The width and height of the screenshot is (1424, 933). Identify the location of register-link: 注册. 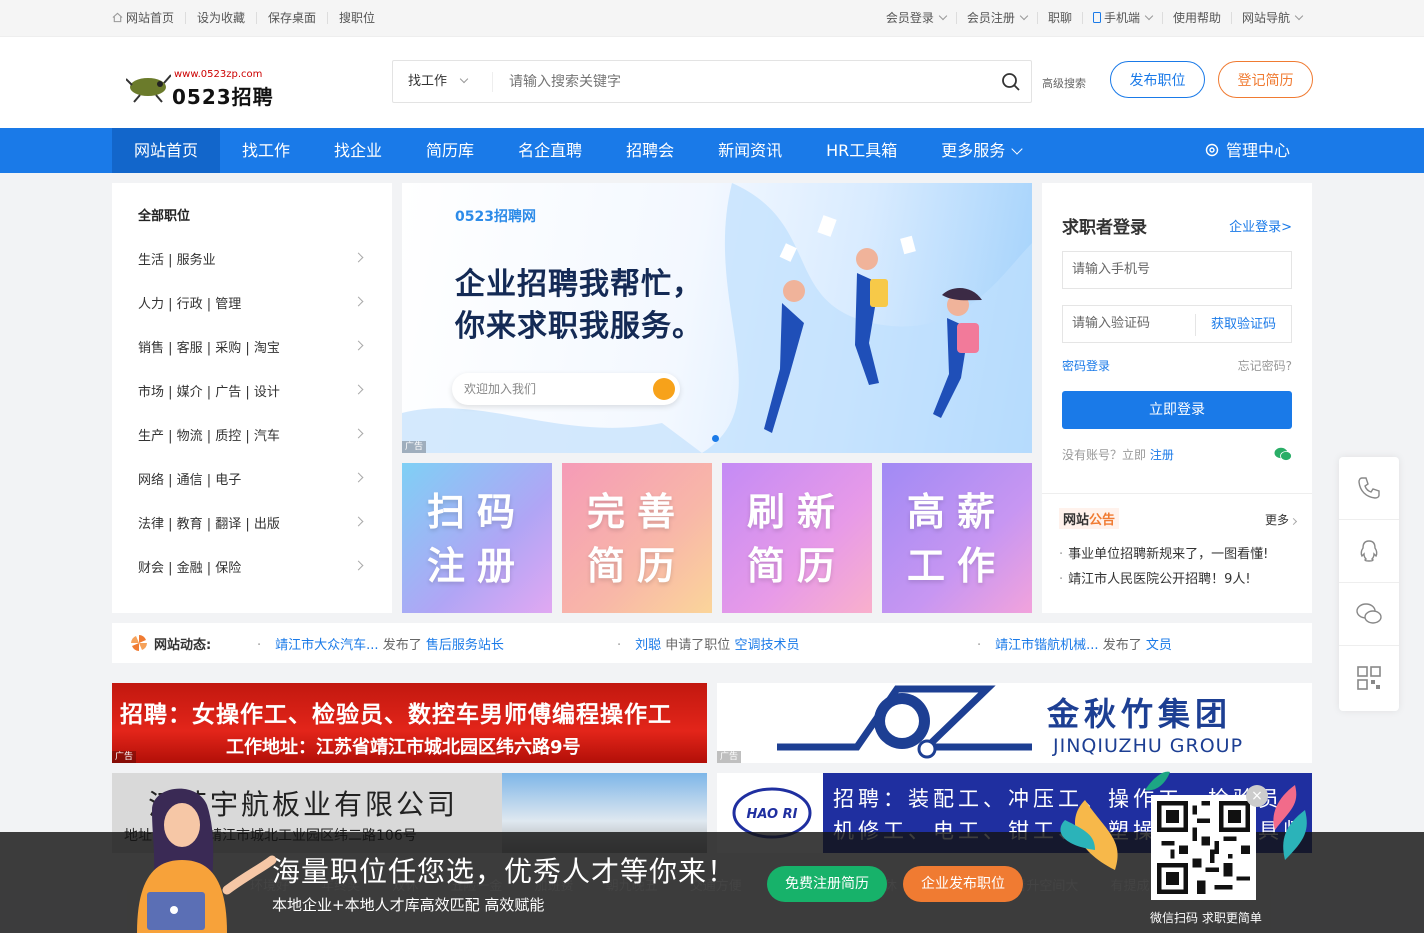
(1162, 455).